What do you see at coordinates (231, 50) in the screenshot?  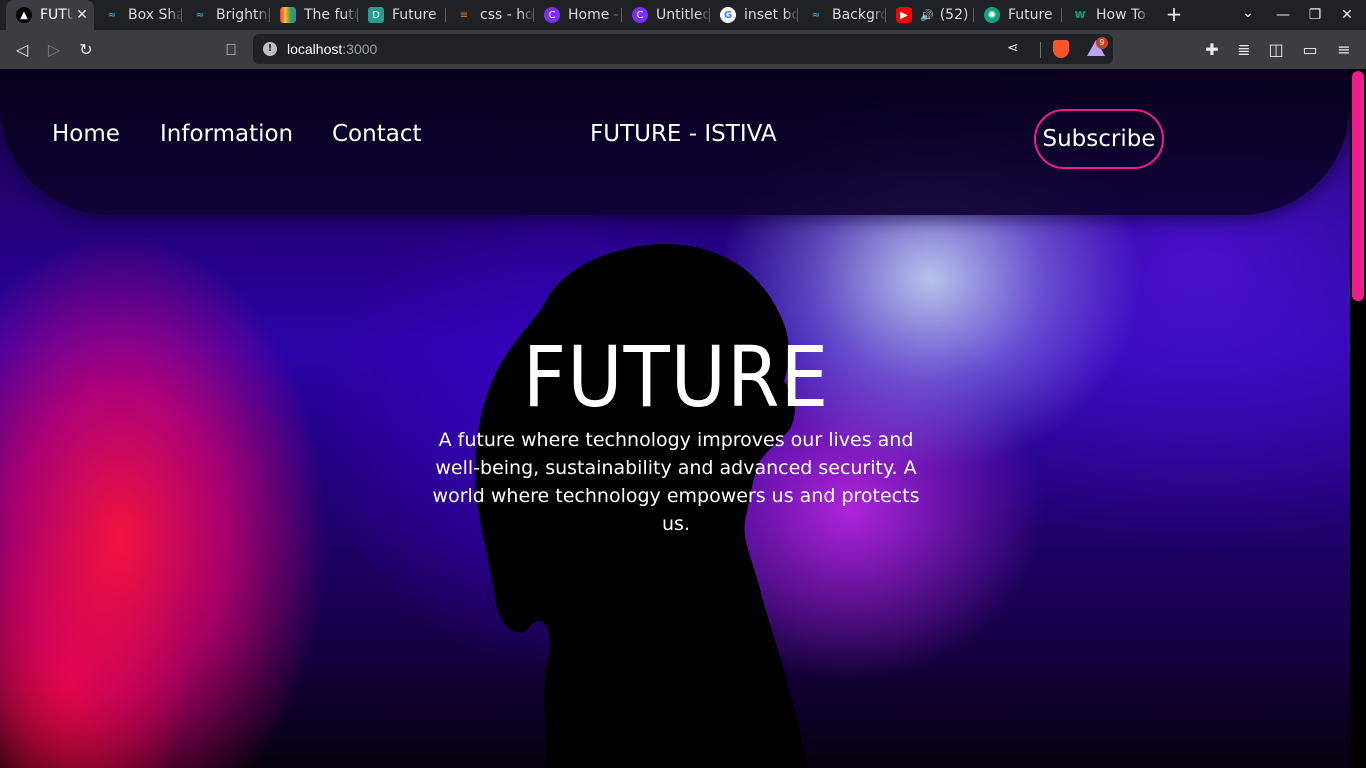 I see `bookmark-icon: ⎕` at bounding box center [231, 50].